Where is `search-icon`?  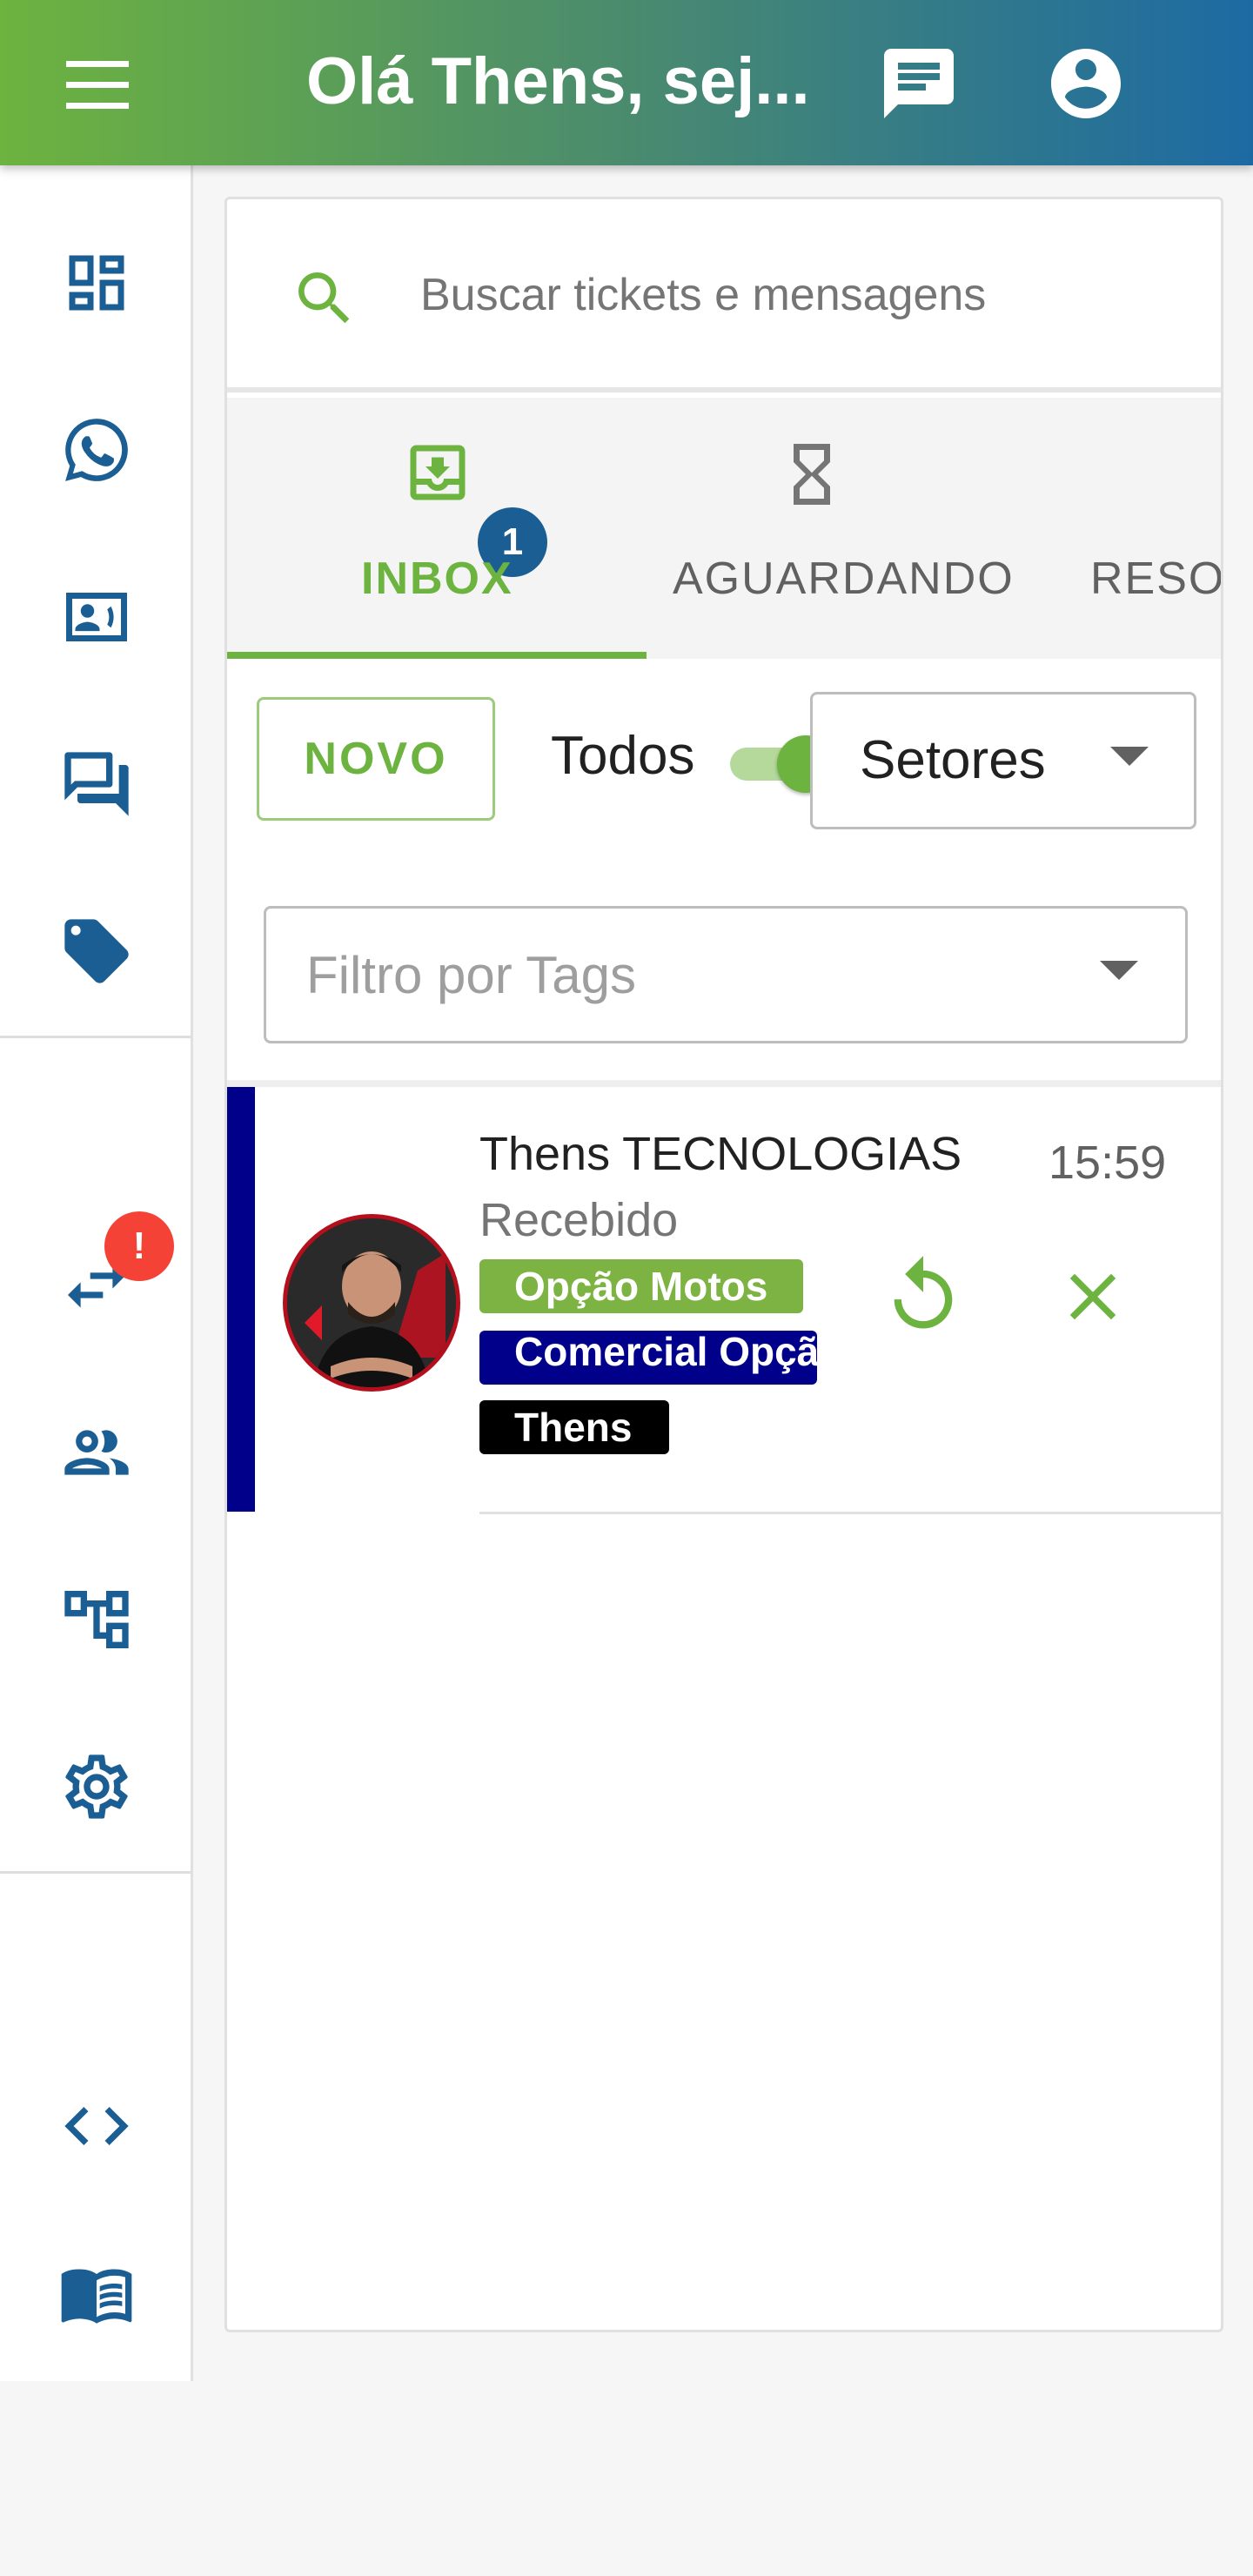
search-icon is located at coordinates (324, 298).